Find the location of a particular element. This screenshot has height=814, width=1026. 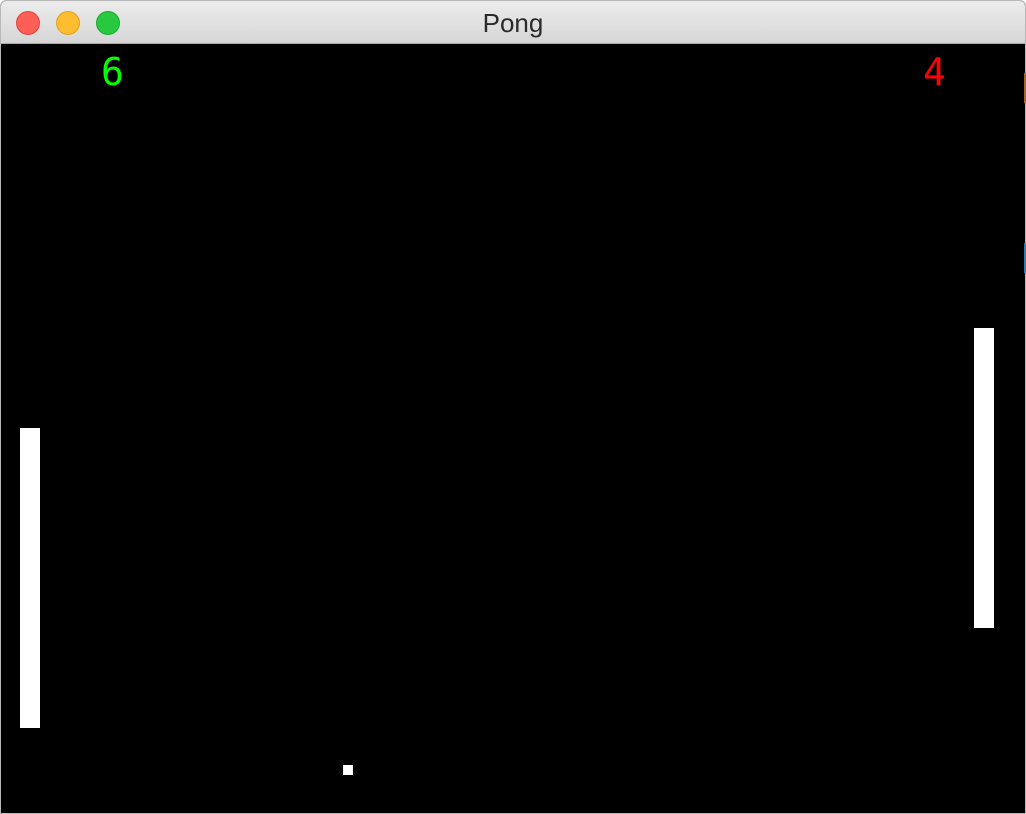

ball is located at coordinates (348, 770).